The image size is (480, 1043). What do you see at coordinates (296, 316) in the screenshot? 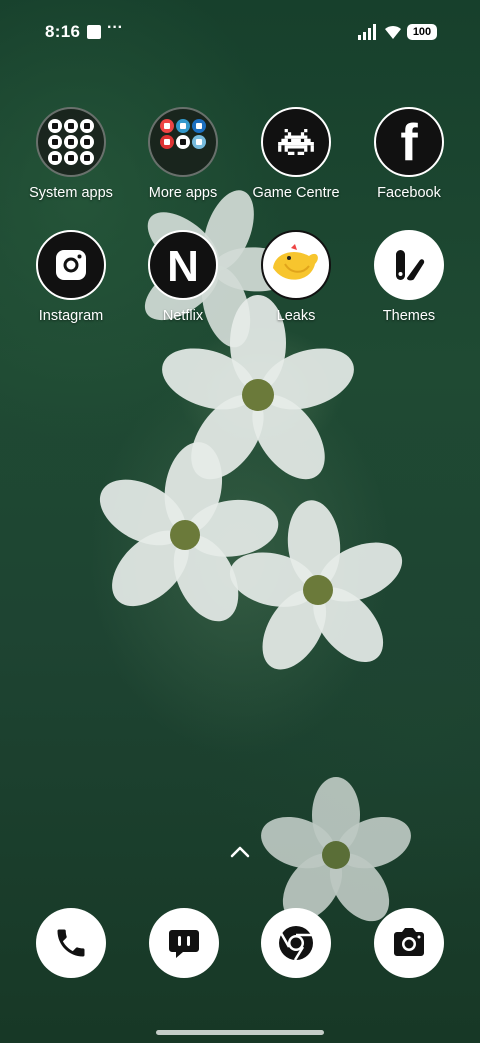
I see `app-label: Leaks` at bounding box center [296, 316].